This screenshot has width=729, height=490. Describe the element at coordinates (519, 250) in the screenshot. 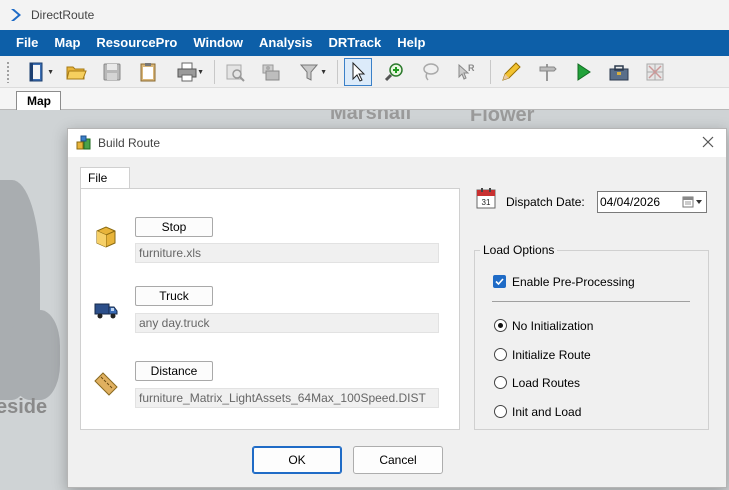

I see `load-options-label: Load Options` at that location.